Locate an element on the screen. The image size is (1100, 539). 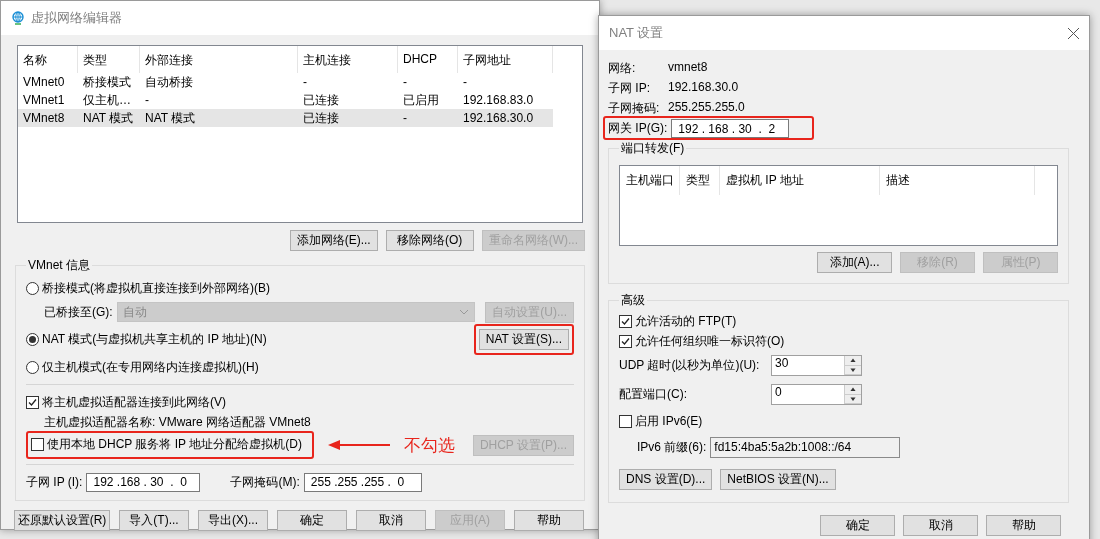
chevron-down-icon is located at coordinates (464, 312).